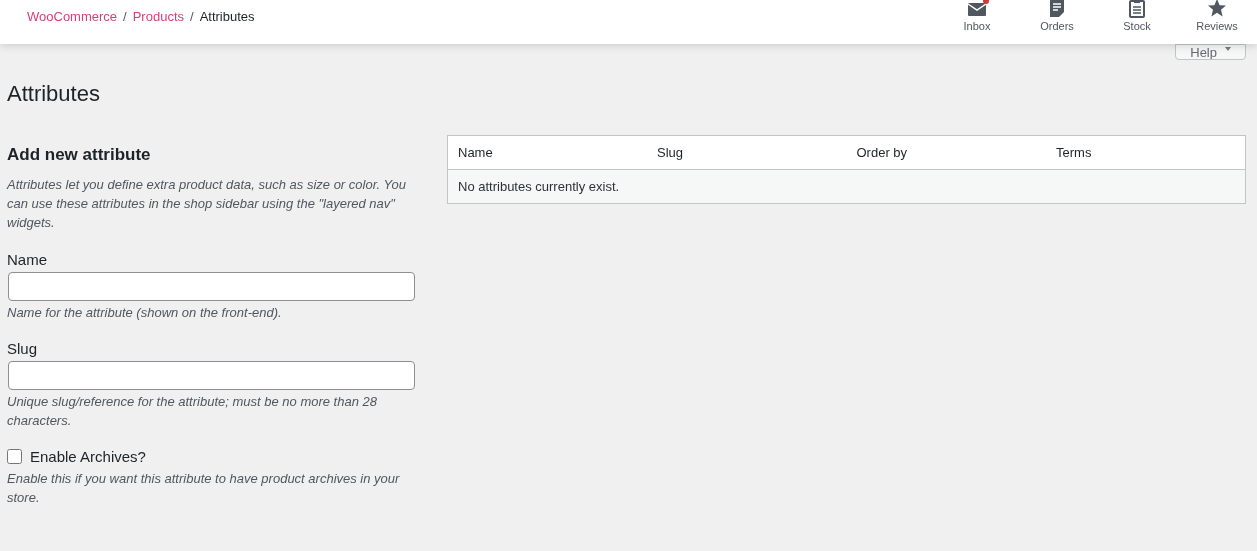 This screenshot has height=551, width=1257. Describe the element at coordinates (54, 94) in the screenshot. I see `page-title: Attributes` at that location.